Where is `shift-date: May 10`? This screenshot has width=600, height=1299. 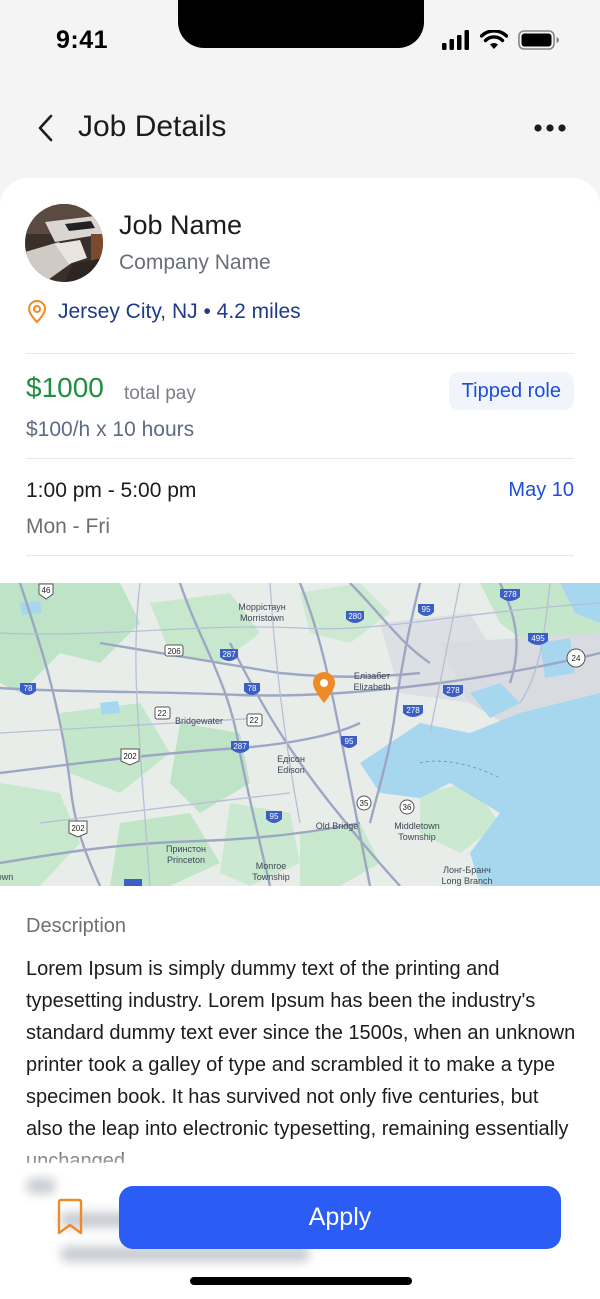 shift-date: May 10 is located at coordinates (541, 490).